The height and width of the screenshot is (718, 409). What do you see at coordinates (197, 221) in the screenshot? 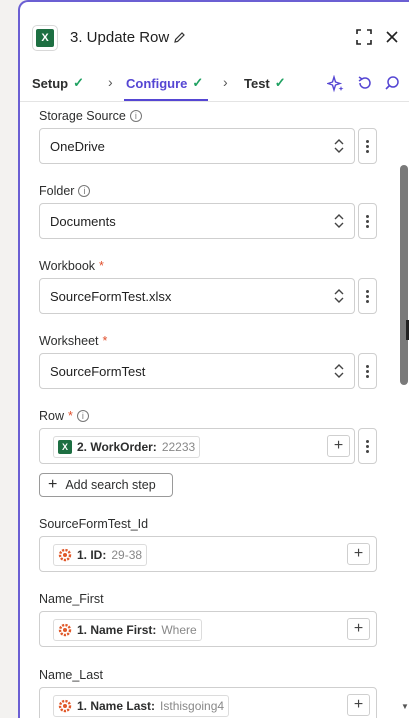
I see `folder-select: Documents` at bounding box center [197, 221].